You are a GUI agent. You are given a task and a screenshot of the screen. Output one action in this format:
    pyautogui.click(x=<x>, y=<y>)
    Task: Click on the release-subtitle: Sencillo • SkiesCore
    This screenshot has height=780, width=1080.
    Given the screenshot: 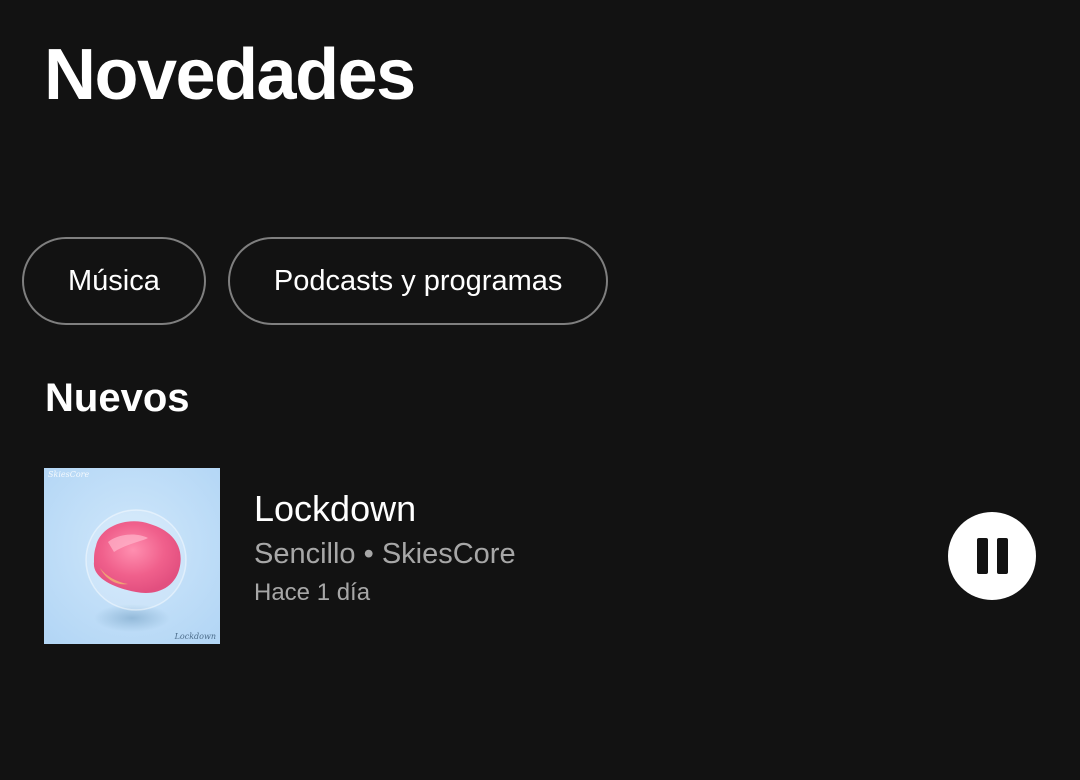 What is the action you would take?
    pyautogui.click(x=385, y=554)
    